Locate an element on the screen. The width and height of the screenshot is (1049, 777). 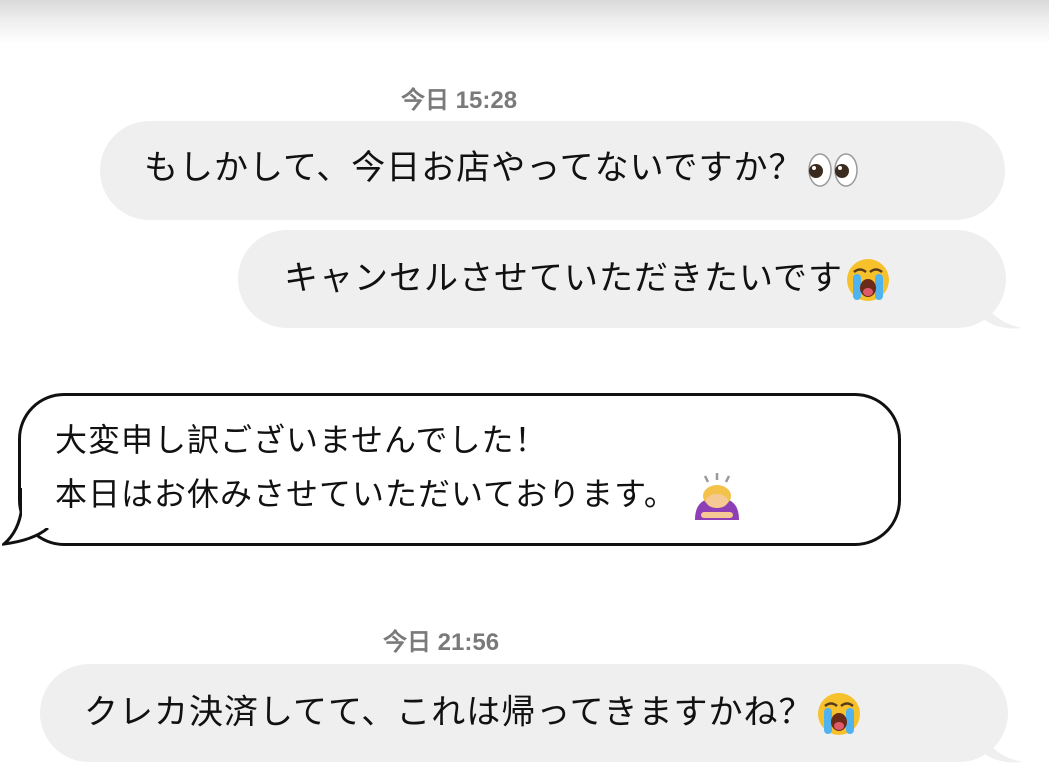
message-text: クレカ決済してて、これは帰ってきますかね？ is located at coordinates (473, 714).